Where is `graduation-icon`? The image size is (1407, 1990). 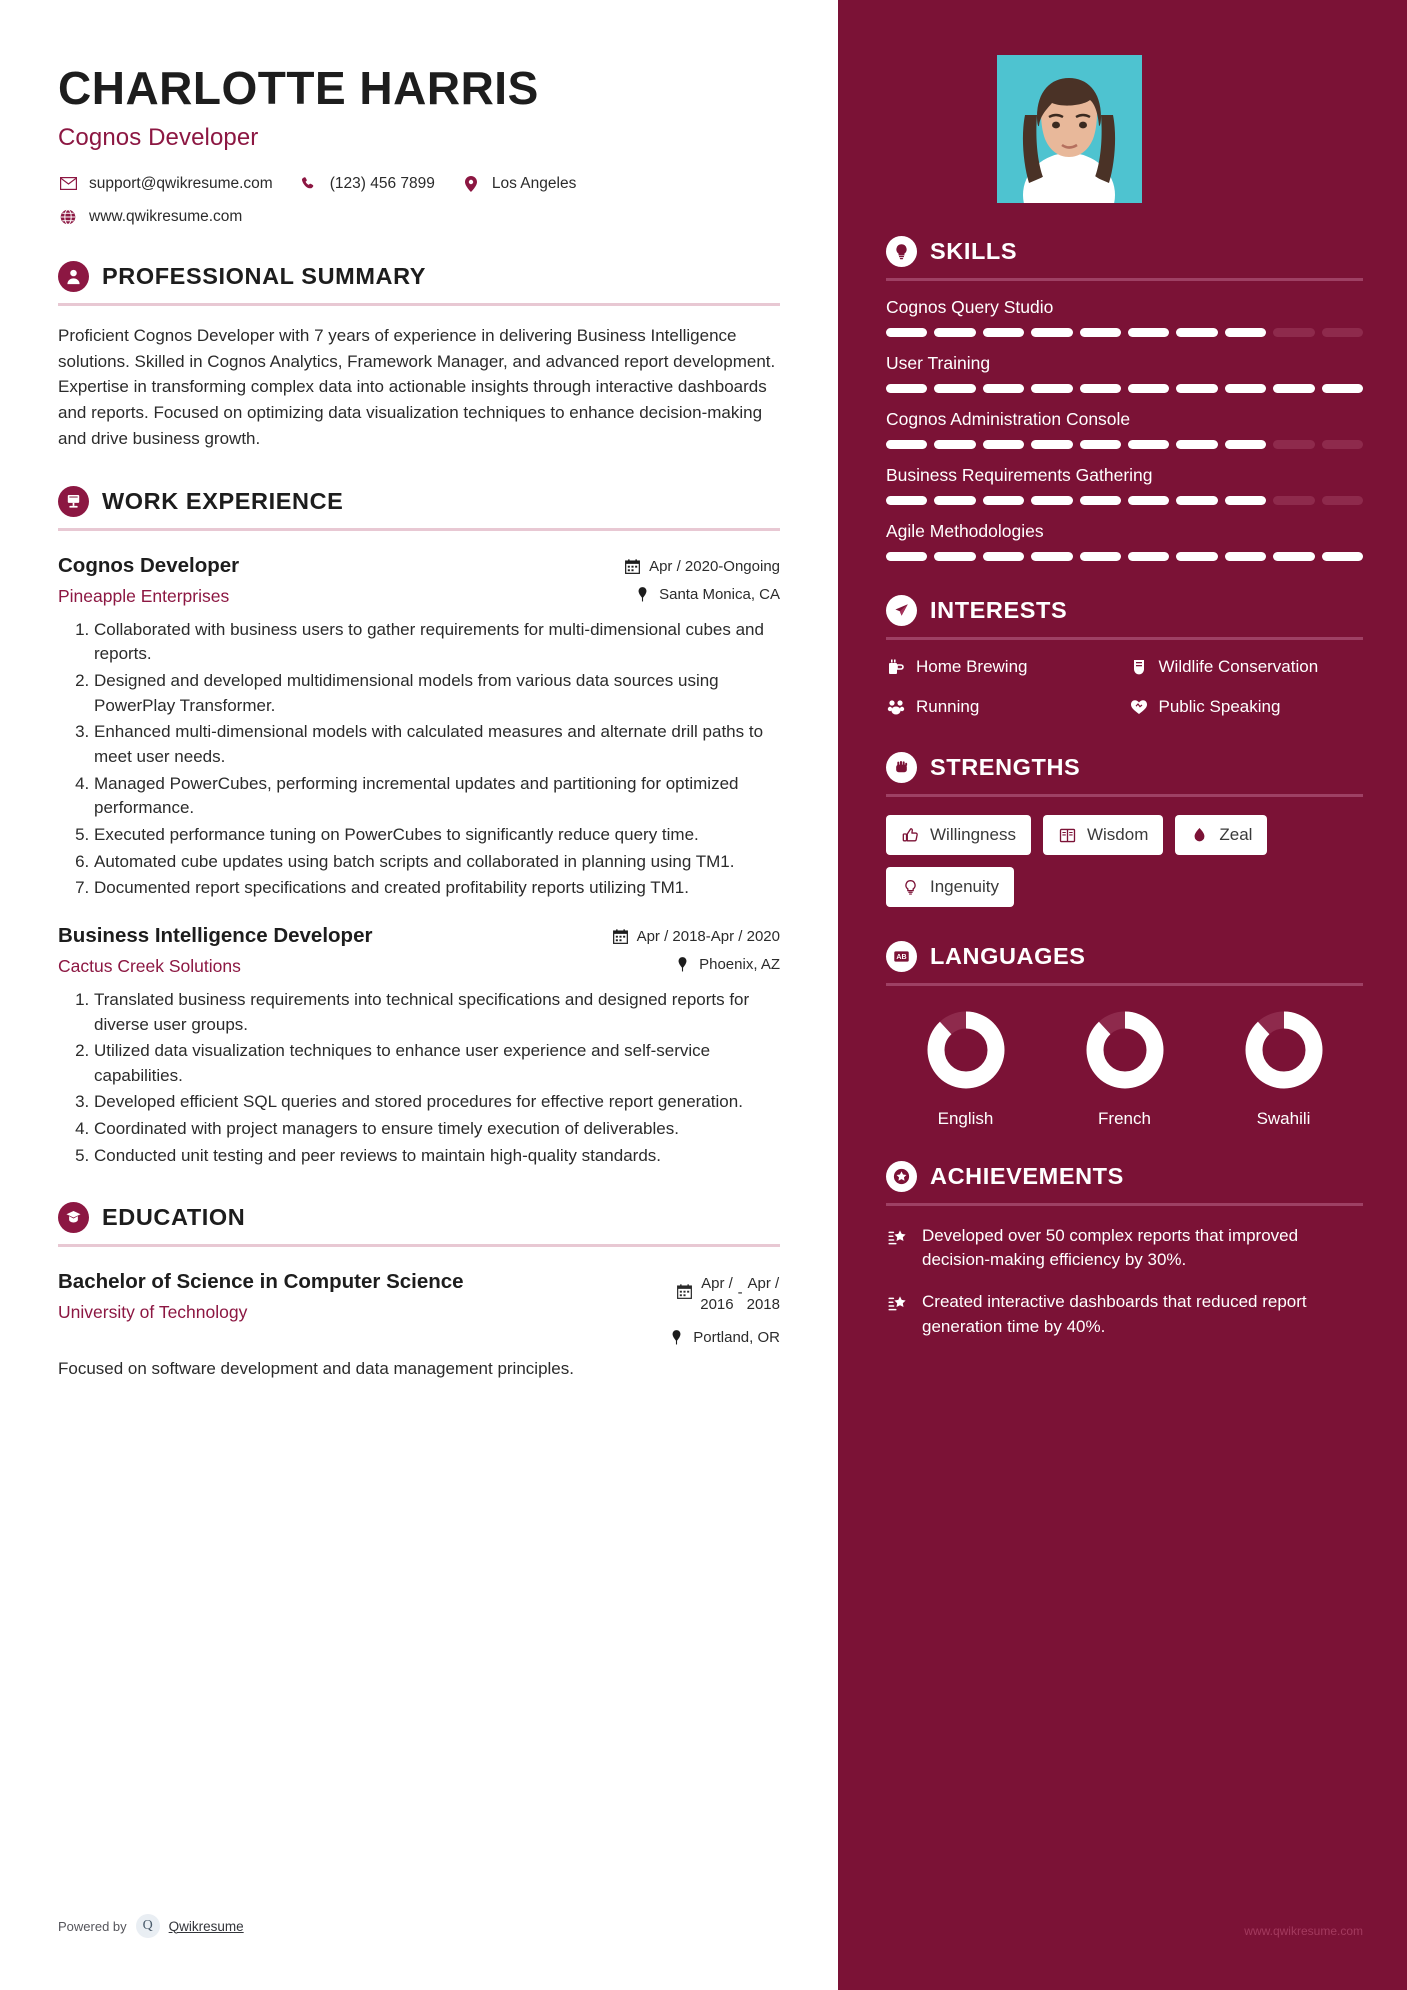 graduation-icon is located at coordinates (73, 1218).